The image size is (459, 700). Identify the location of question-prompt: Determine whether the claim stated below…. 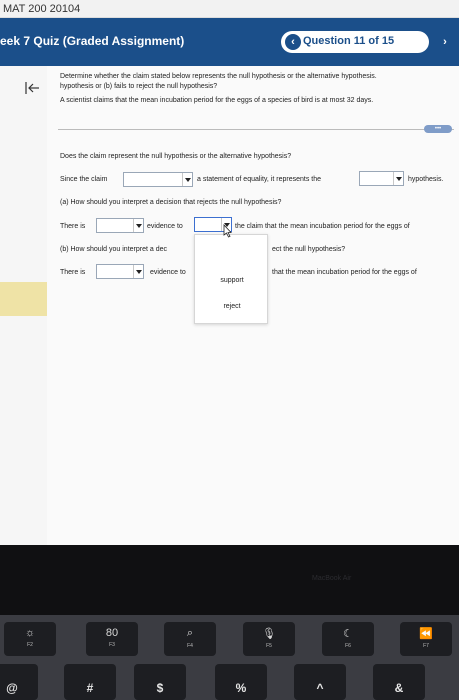
(259, 91).